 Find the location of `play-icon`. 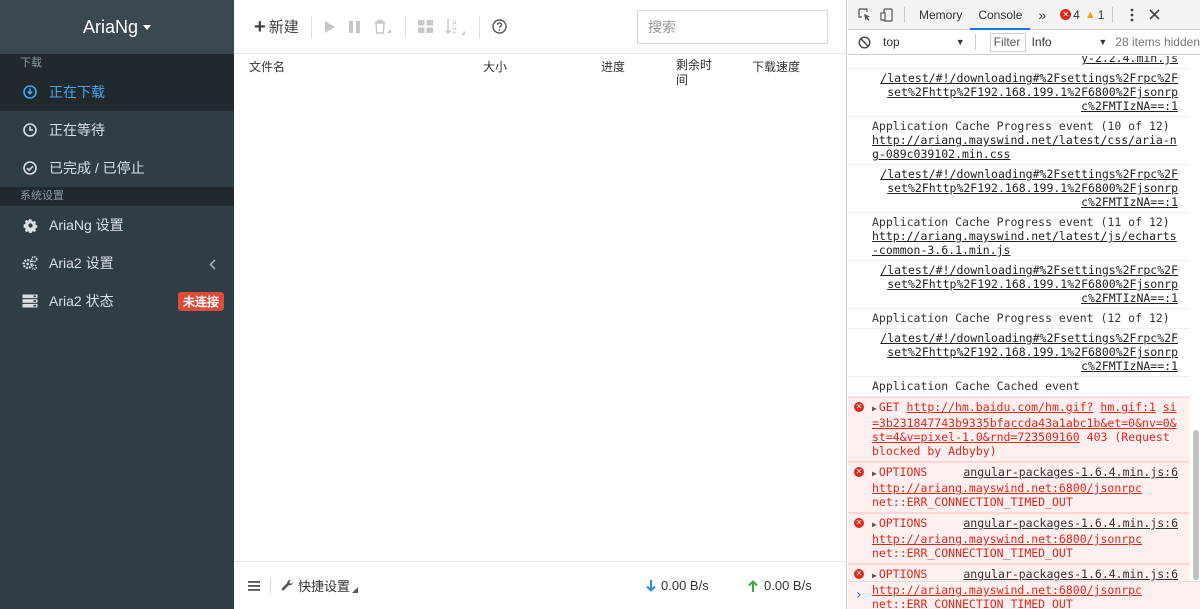

play-icon is located at coordinates (329, 26).